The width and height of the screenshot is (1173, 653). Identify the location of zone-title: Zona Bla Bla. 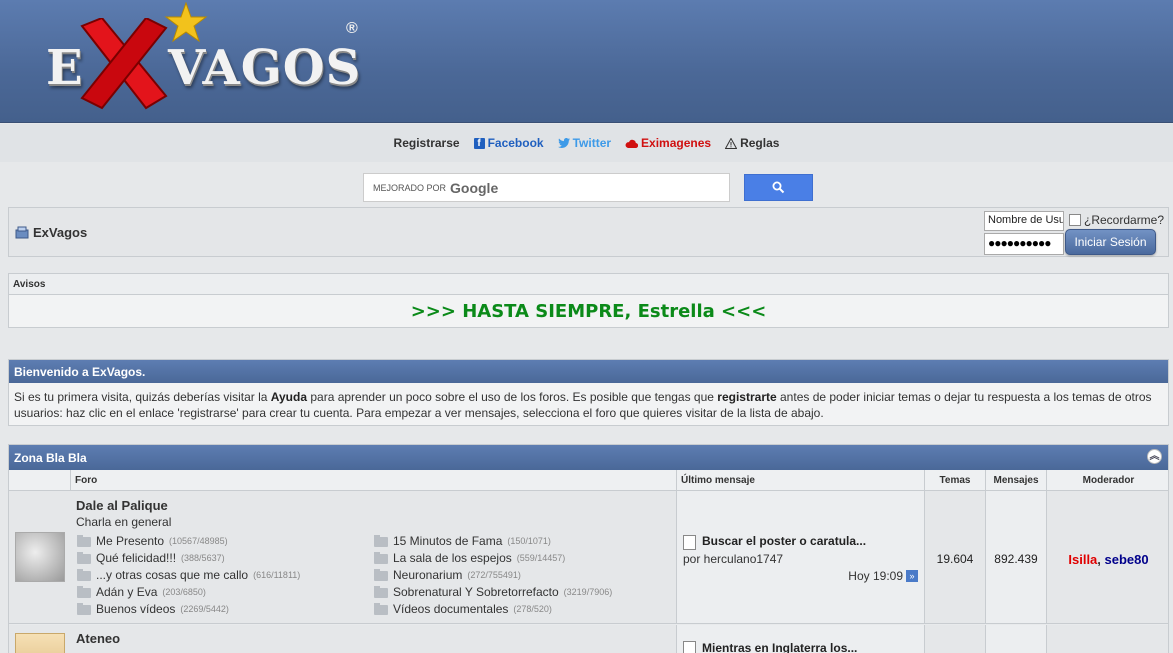
(50, 458).